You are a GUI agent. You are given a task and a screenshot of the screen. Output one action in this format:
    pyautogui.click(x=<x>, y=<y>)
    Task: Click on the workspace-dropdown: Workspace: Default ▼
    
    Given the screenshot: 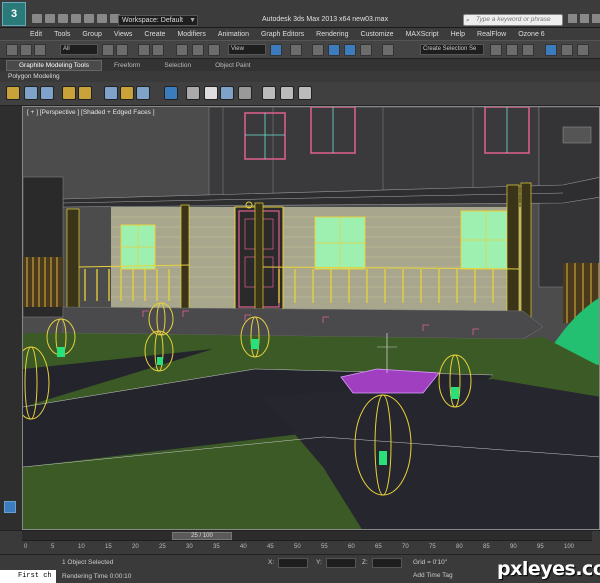 What is the action you would take?
    pyautogui.click(x=158, y=20)
    